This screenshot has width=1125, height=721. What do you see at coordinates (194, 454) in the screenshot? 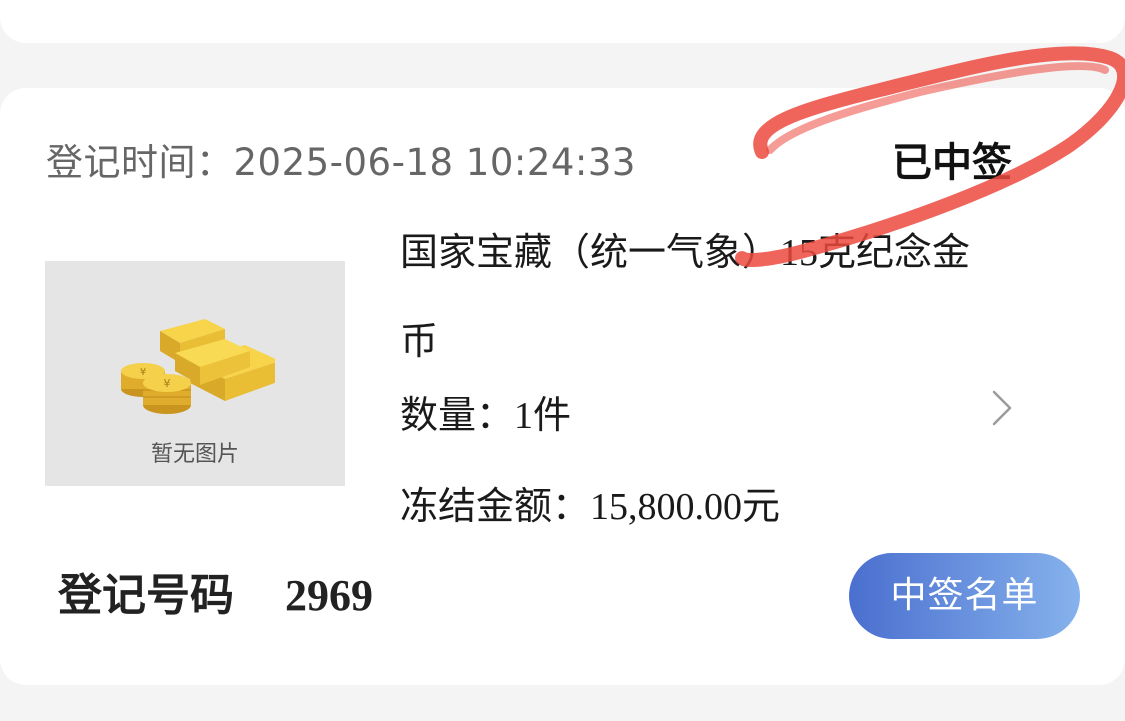
I see `no-image-text: 暂无图片` at bounding box center [194, 454].